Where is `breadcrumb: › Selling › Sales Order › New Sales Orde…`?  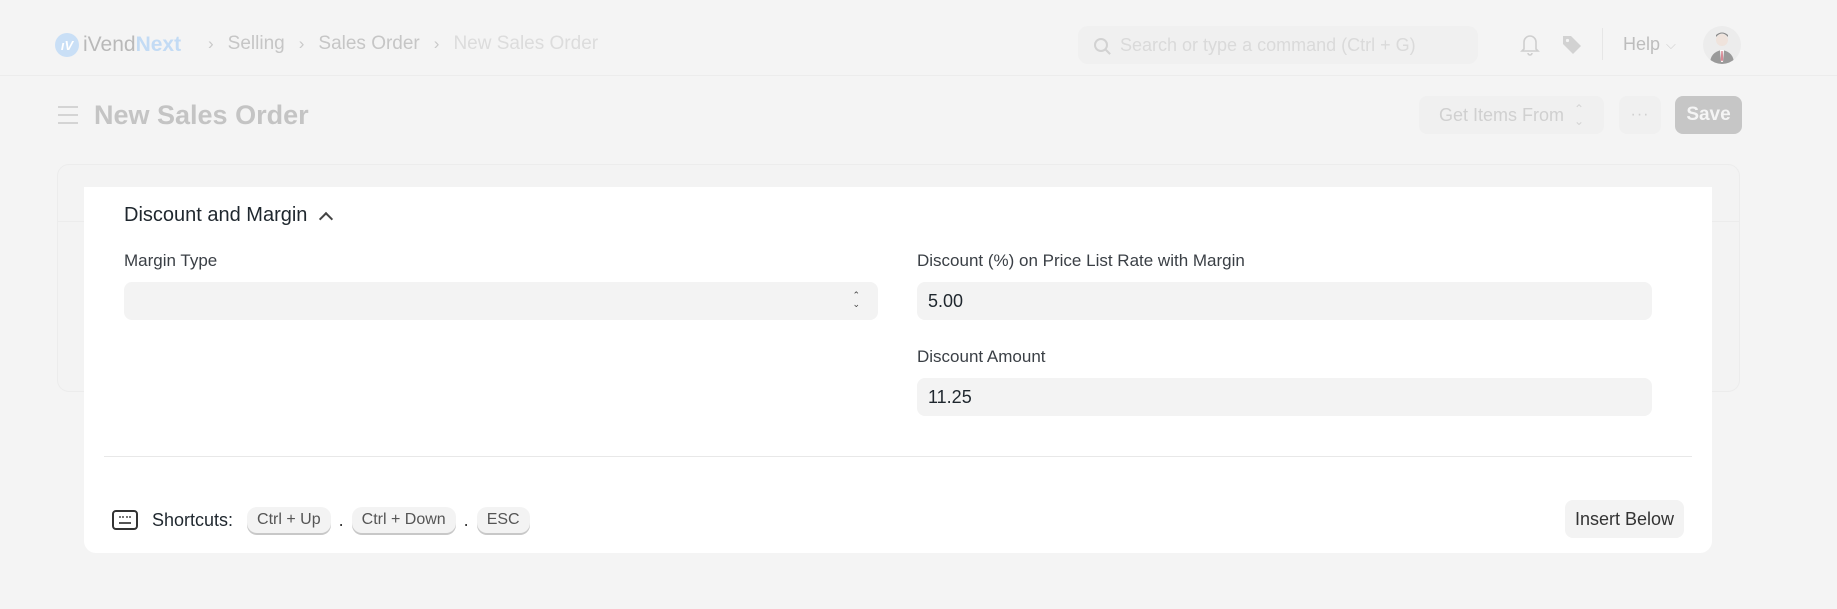 breadcrumb: › Selling › Sales Order › New Sales Orde… is located at coordinates (403, 44).